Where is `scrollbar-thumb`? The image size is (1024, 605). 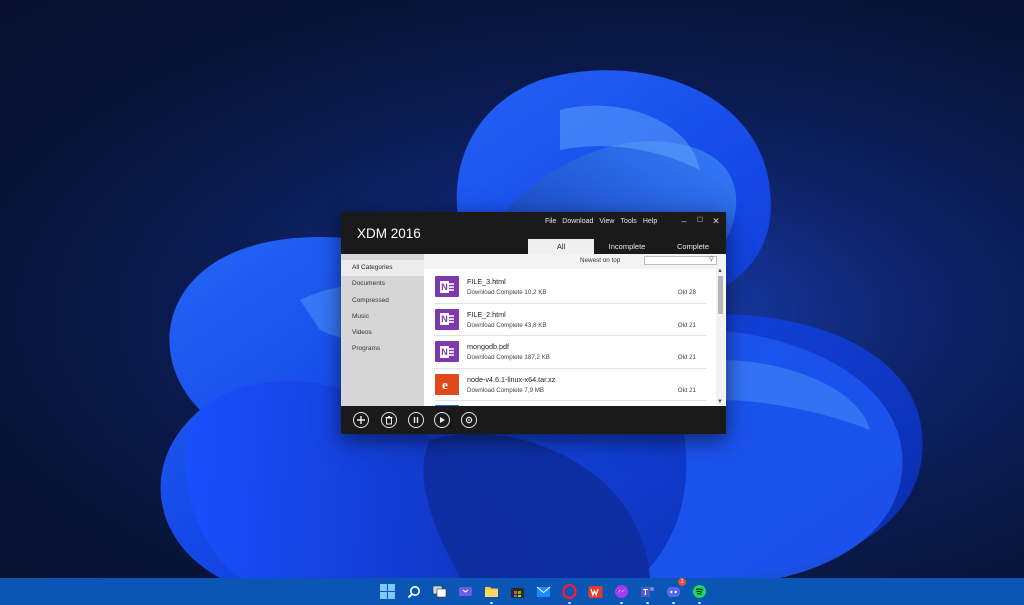
scrollbar-thumb is located at coordinates (720, 295).